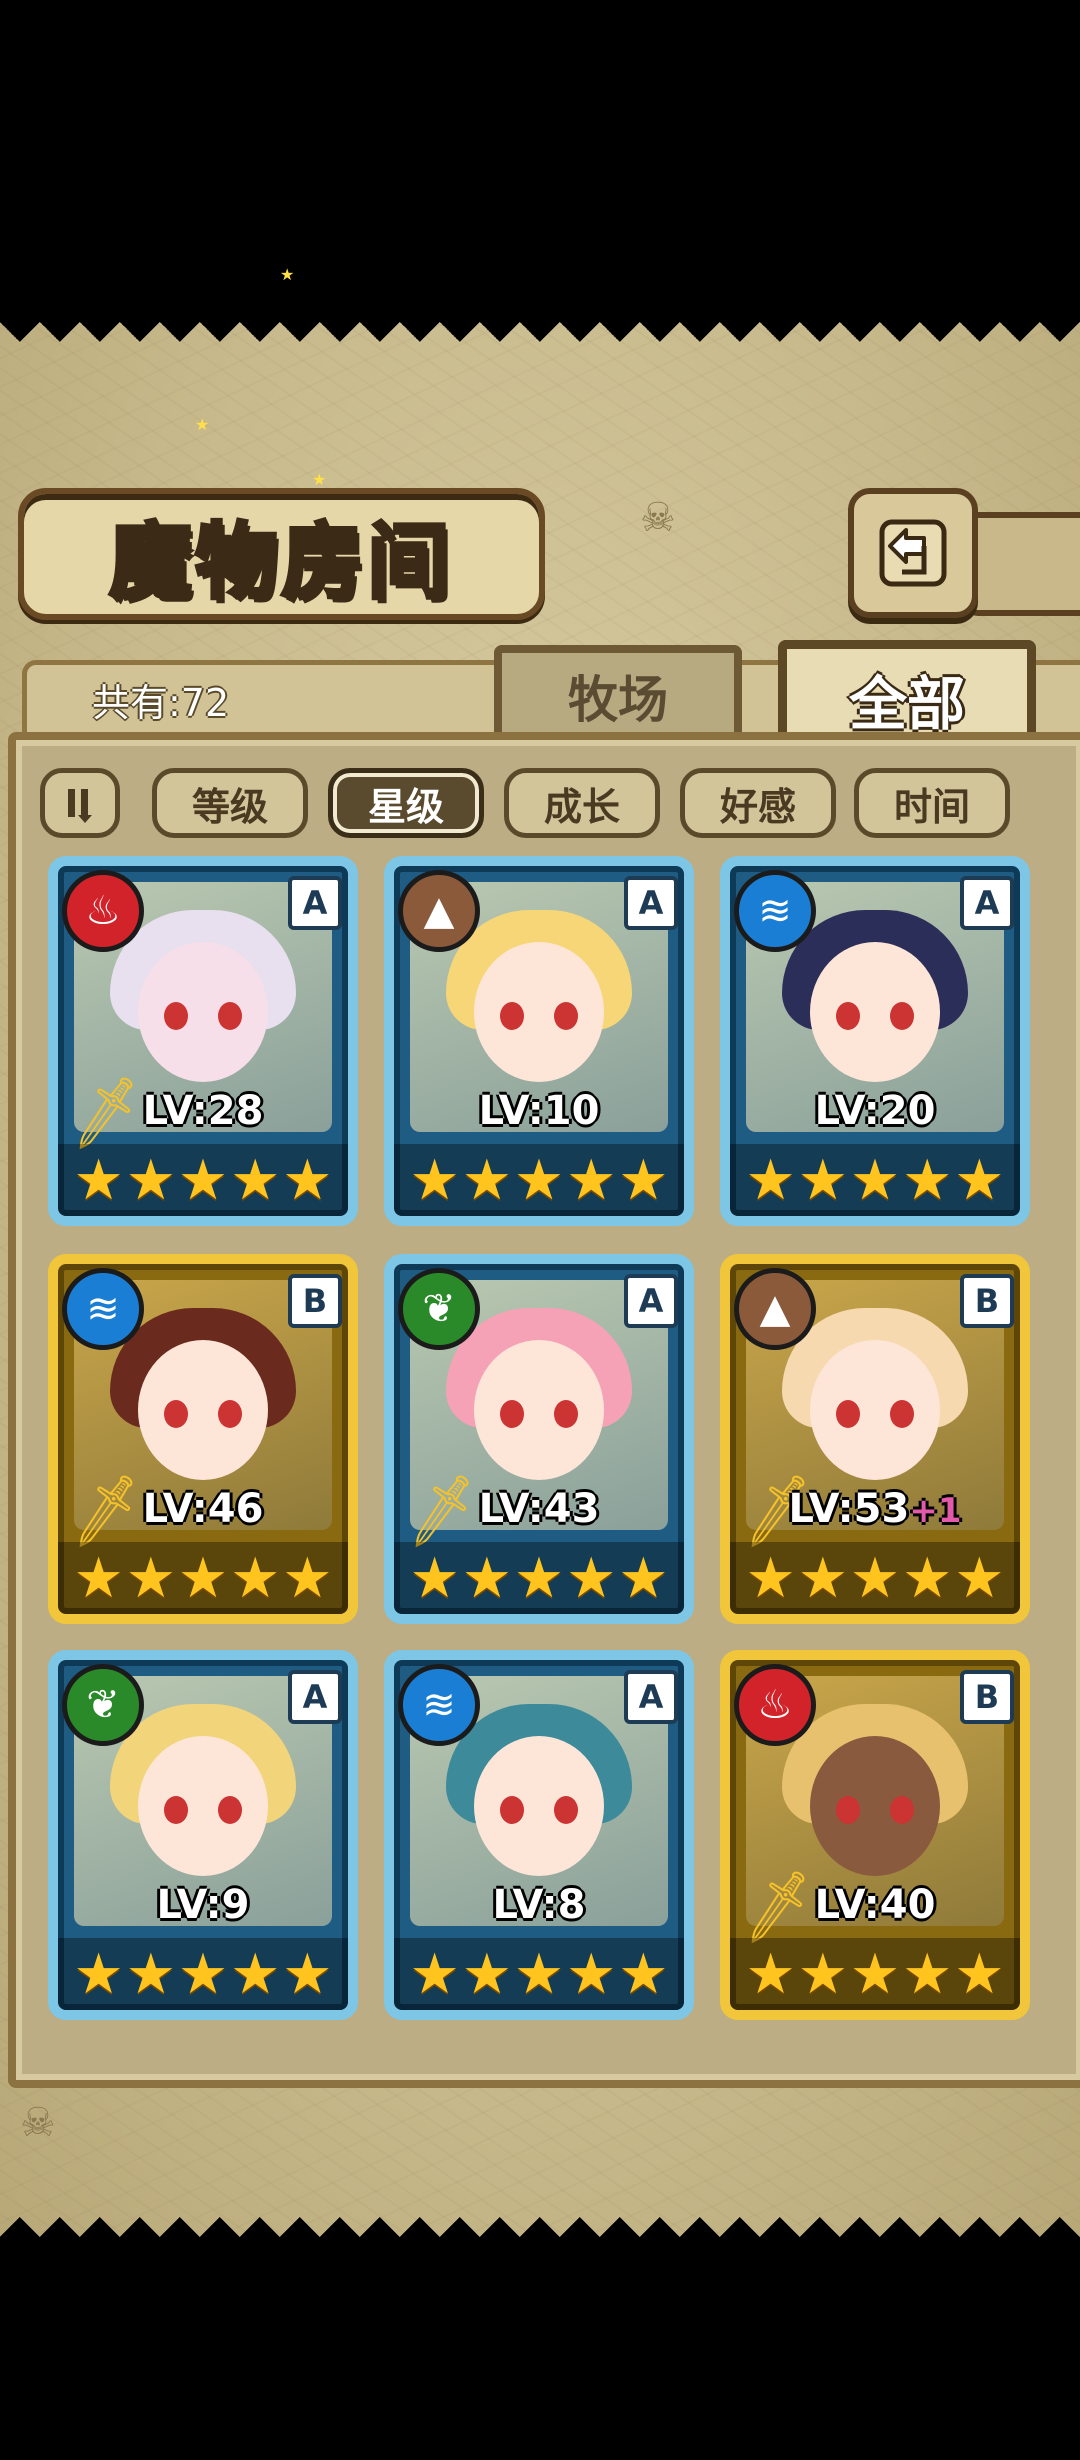 The width and height of the screenshot is (1080, 2460). Describe the element at coordinates (758, 803) in the screenshot. I see `sort-affection-button: 好感` at that location.